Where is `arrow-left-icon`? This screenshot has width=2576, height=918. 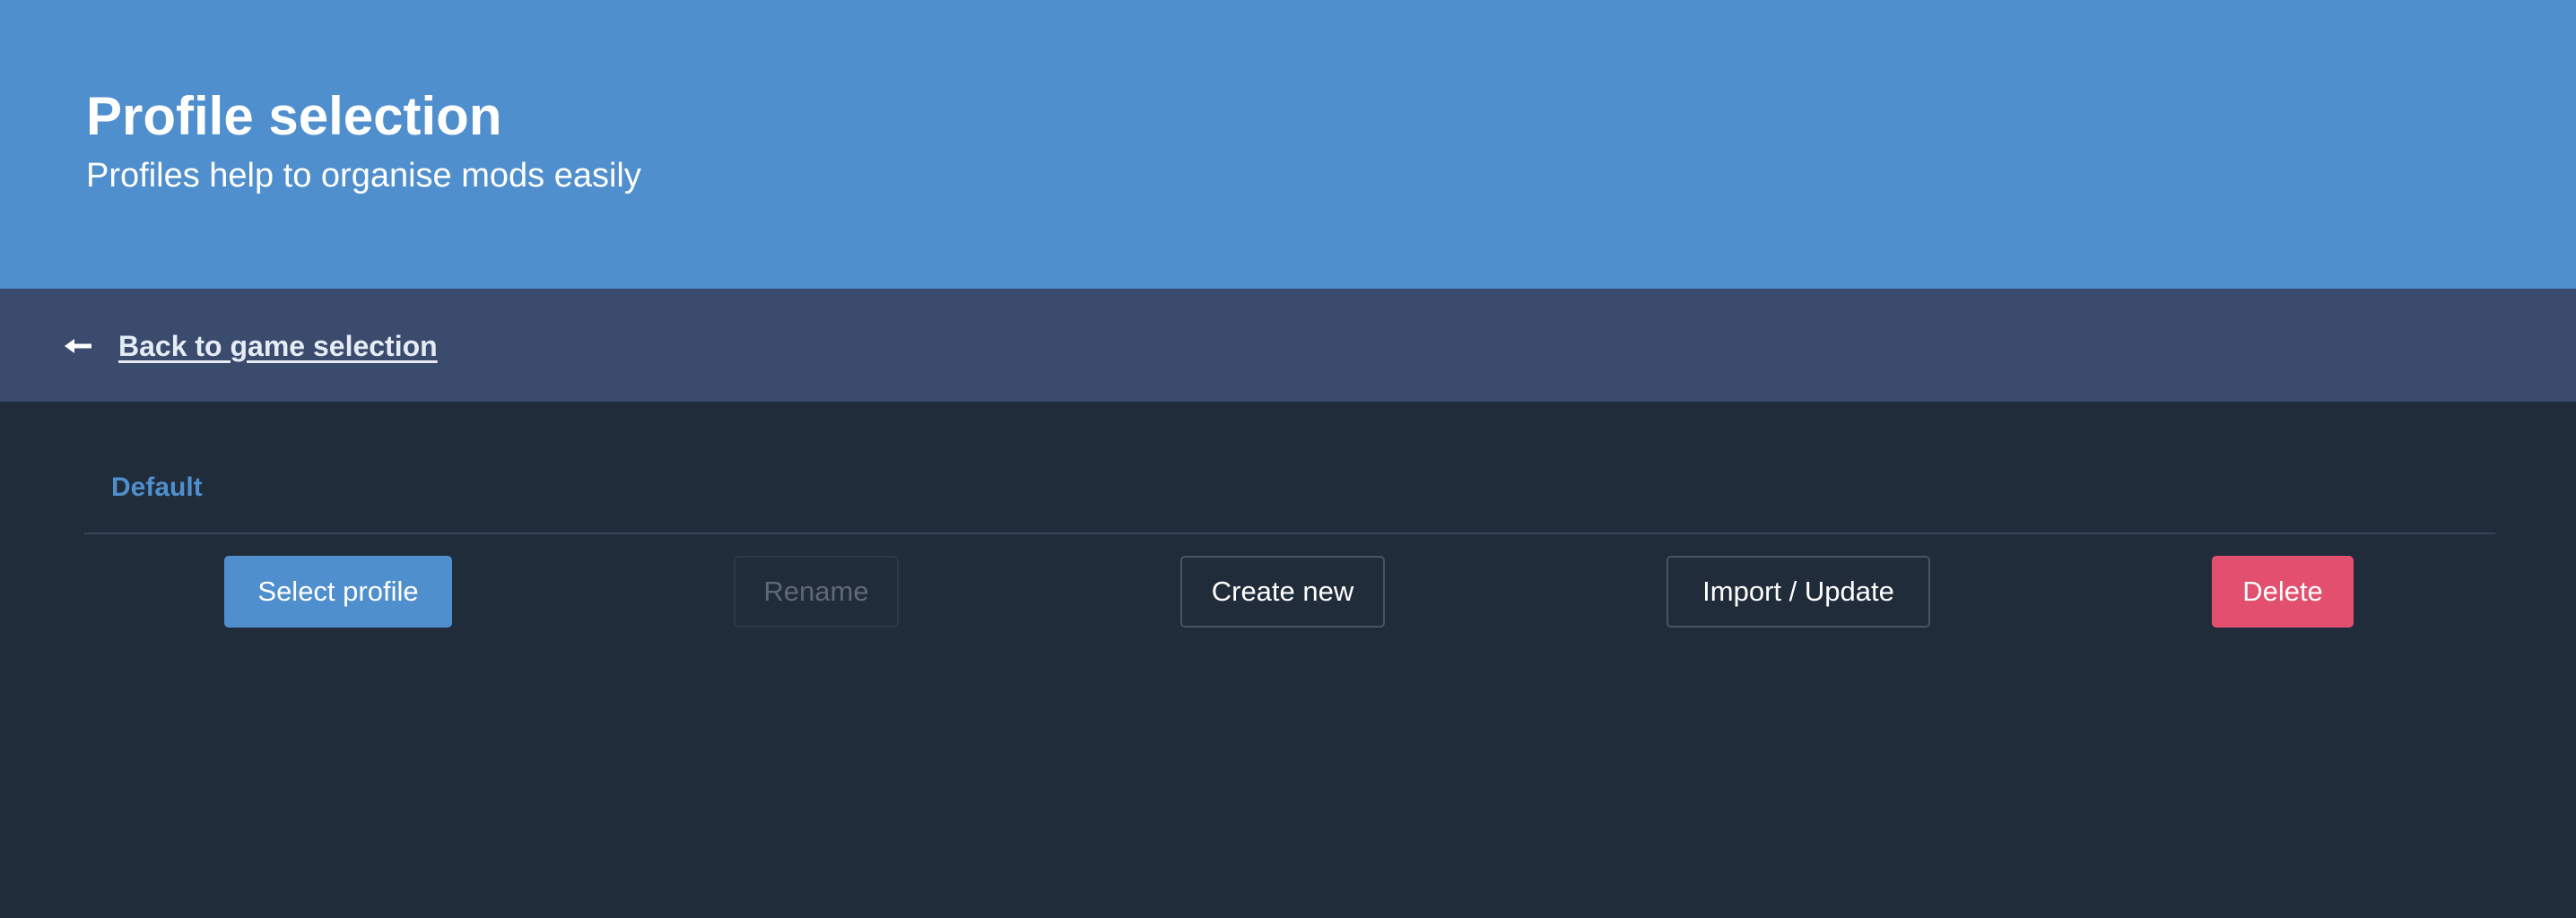 arrow-left-icon is located at coordinates (79, 346).